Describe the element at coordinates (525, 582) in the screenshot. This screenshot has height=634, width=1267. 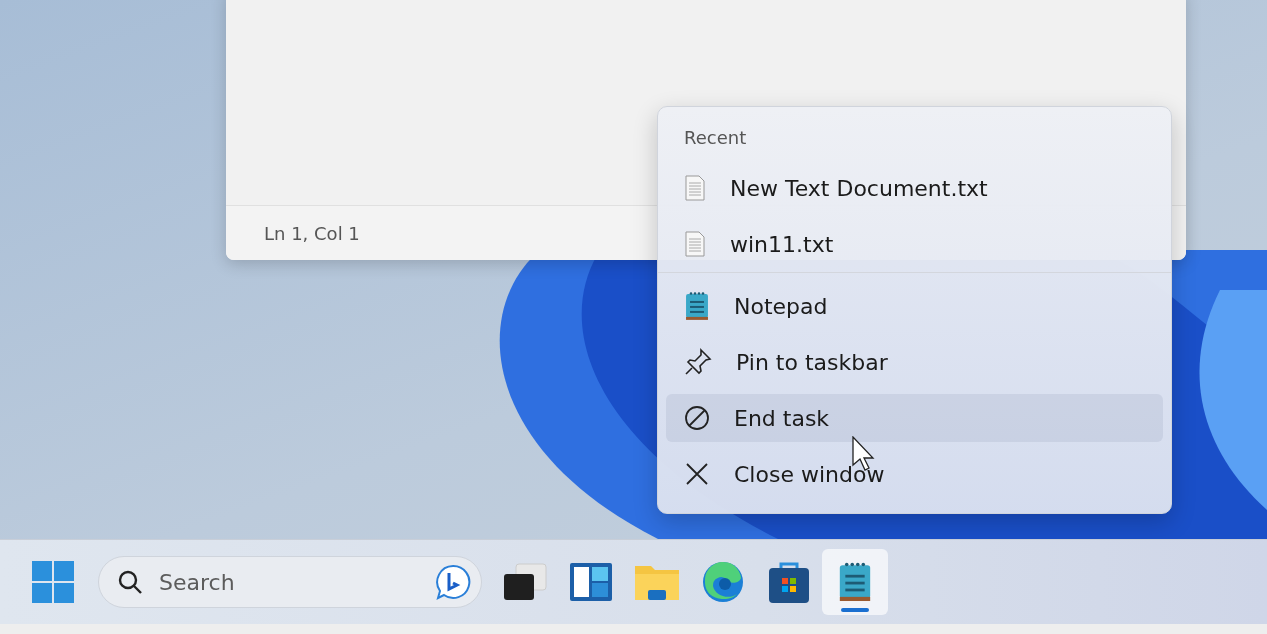
I see `task-view-icon` at that location.